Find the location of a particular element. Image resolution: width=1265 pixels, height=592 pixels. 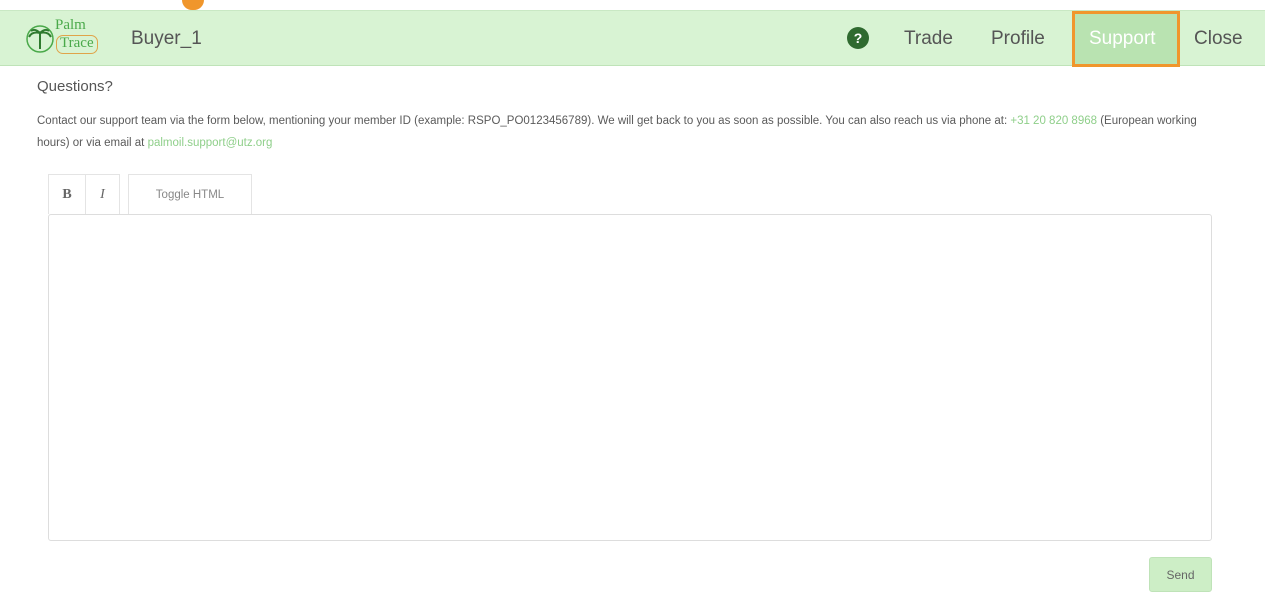

nav-support: Support is located at coordinates (1126, 39).